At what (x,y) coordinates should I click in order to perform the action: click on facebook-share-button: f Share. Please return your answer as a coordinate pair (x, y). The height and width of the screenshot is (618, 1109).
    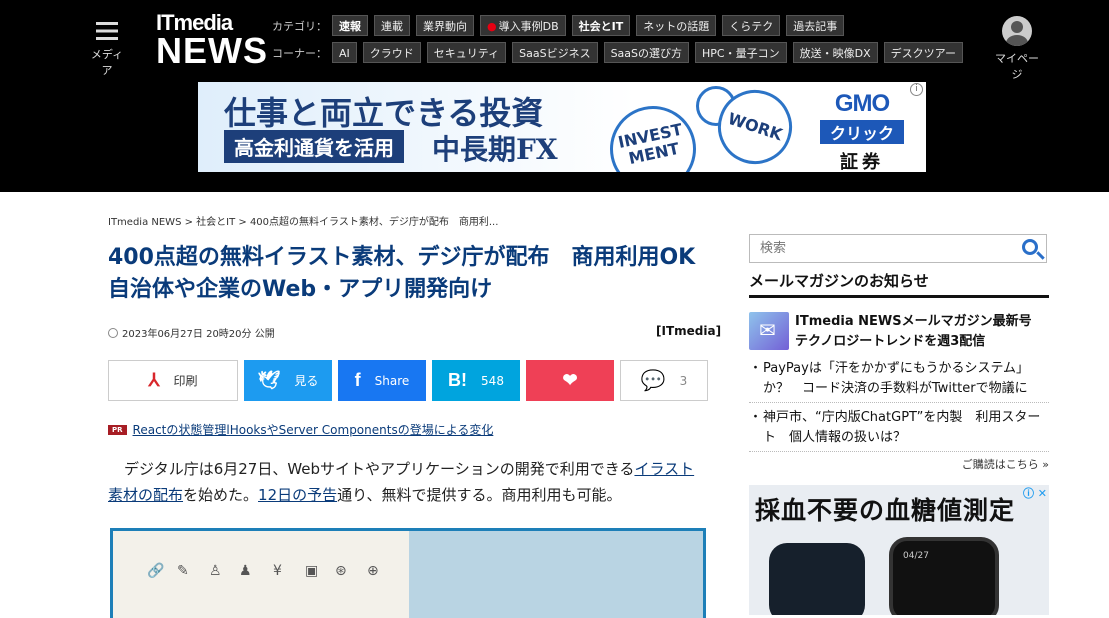
    Looking at the image, I should click on (382, 380).